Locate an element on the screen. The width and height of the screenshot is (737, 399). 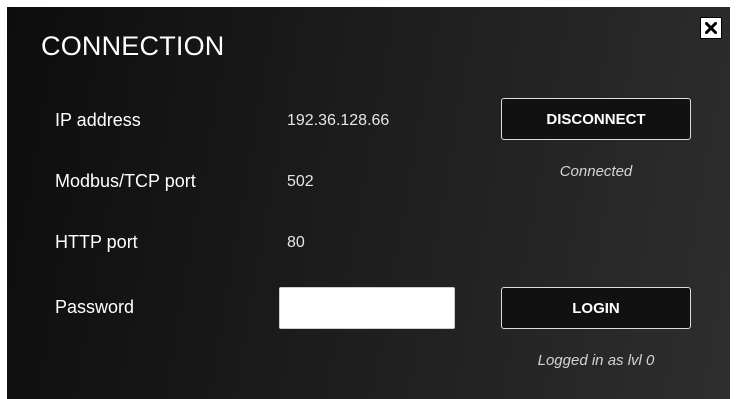
modbus-port-label: Modbus/TCP port is located at coordinates (125, 181).